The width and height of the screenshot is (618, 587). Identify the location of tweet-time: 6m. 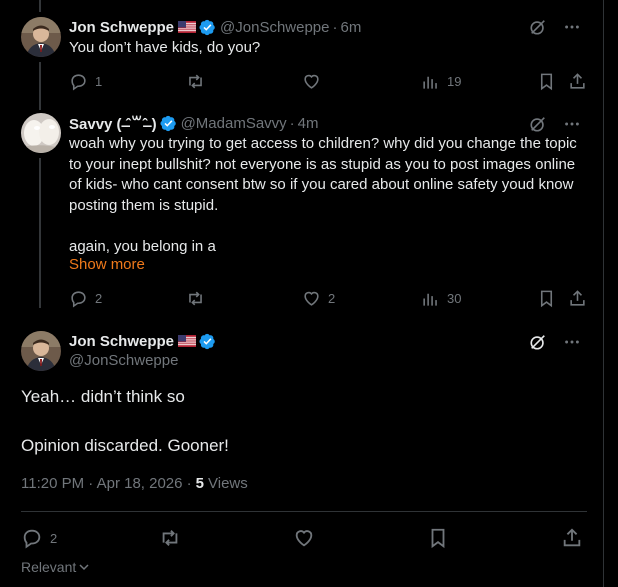
(351, 27).